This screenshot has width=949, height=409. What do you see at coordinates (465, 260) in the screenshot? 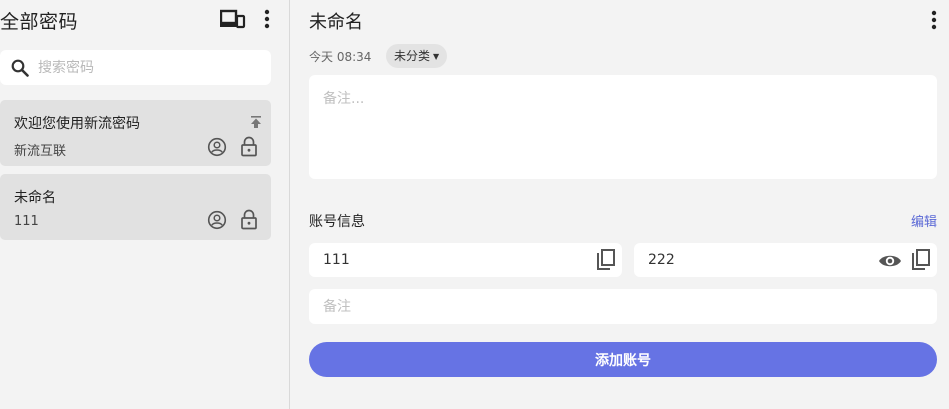
I see `username-field: 111` at bounding box center [465, 260].